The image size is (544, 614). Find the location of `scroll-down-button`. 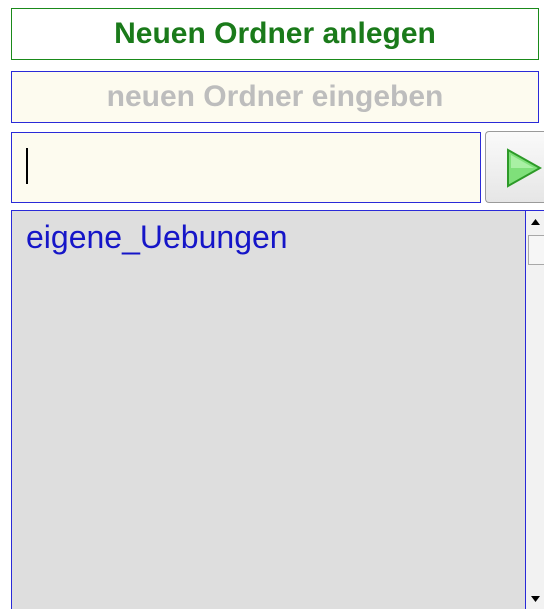

scroll-down-button is located at coordinates (535, 598).